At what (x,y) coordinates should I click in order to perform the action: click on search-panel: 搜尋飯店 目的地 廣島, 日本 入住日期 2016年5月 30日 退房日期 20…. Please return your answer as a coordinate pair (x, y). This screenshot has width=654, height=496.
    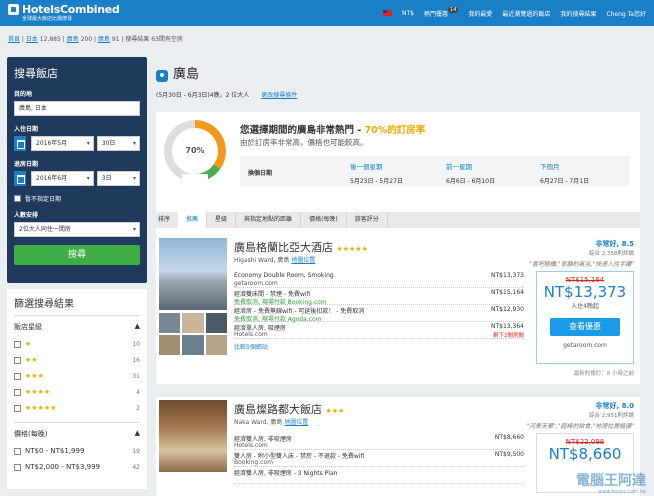
    Looking at the image, I should click on (77, 170).